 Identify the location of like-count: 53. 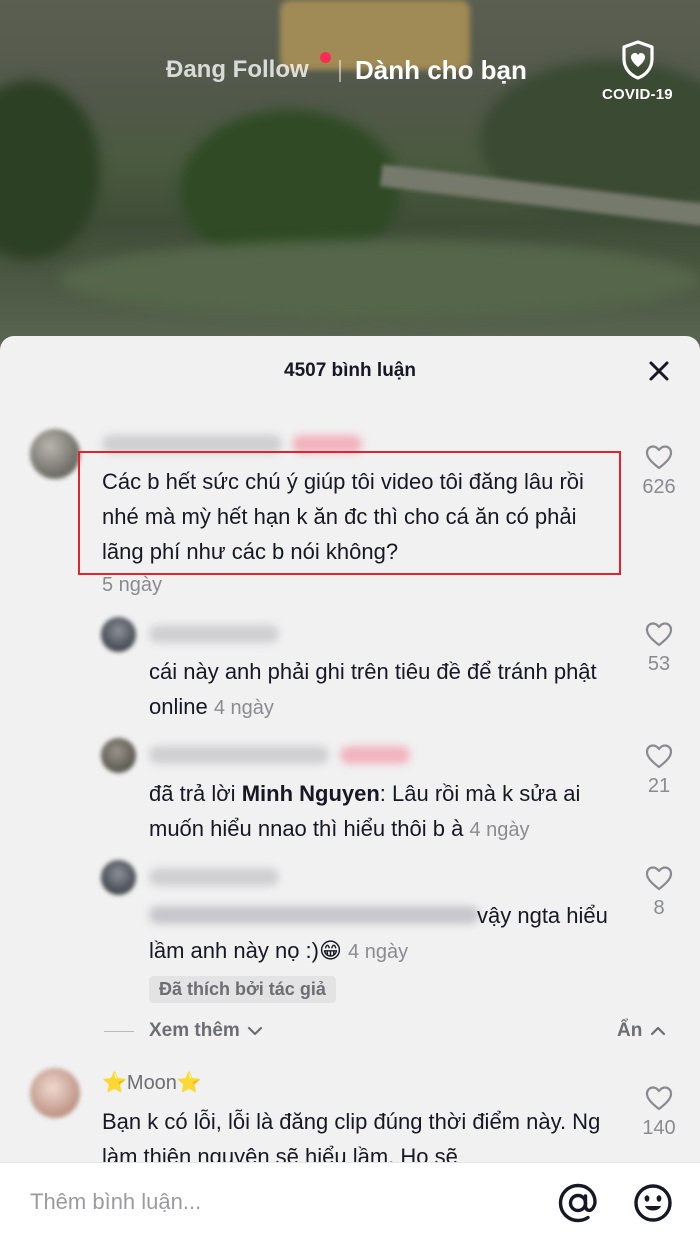
(659, 664).